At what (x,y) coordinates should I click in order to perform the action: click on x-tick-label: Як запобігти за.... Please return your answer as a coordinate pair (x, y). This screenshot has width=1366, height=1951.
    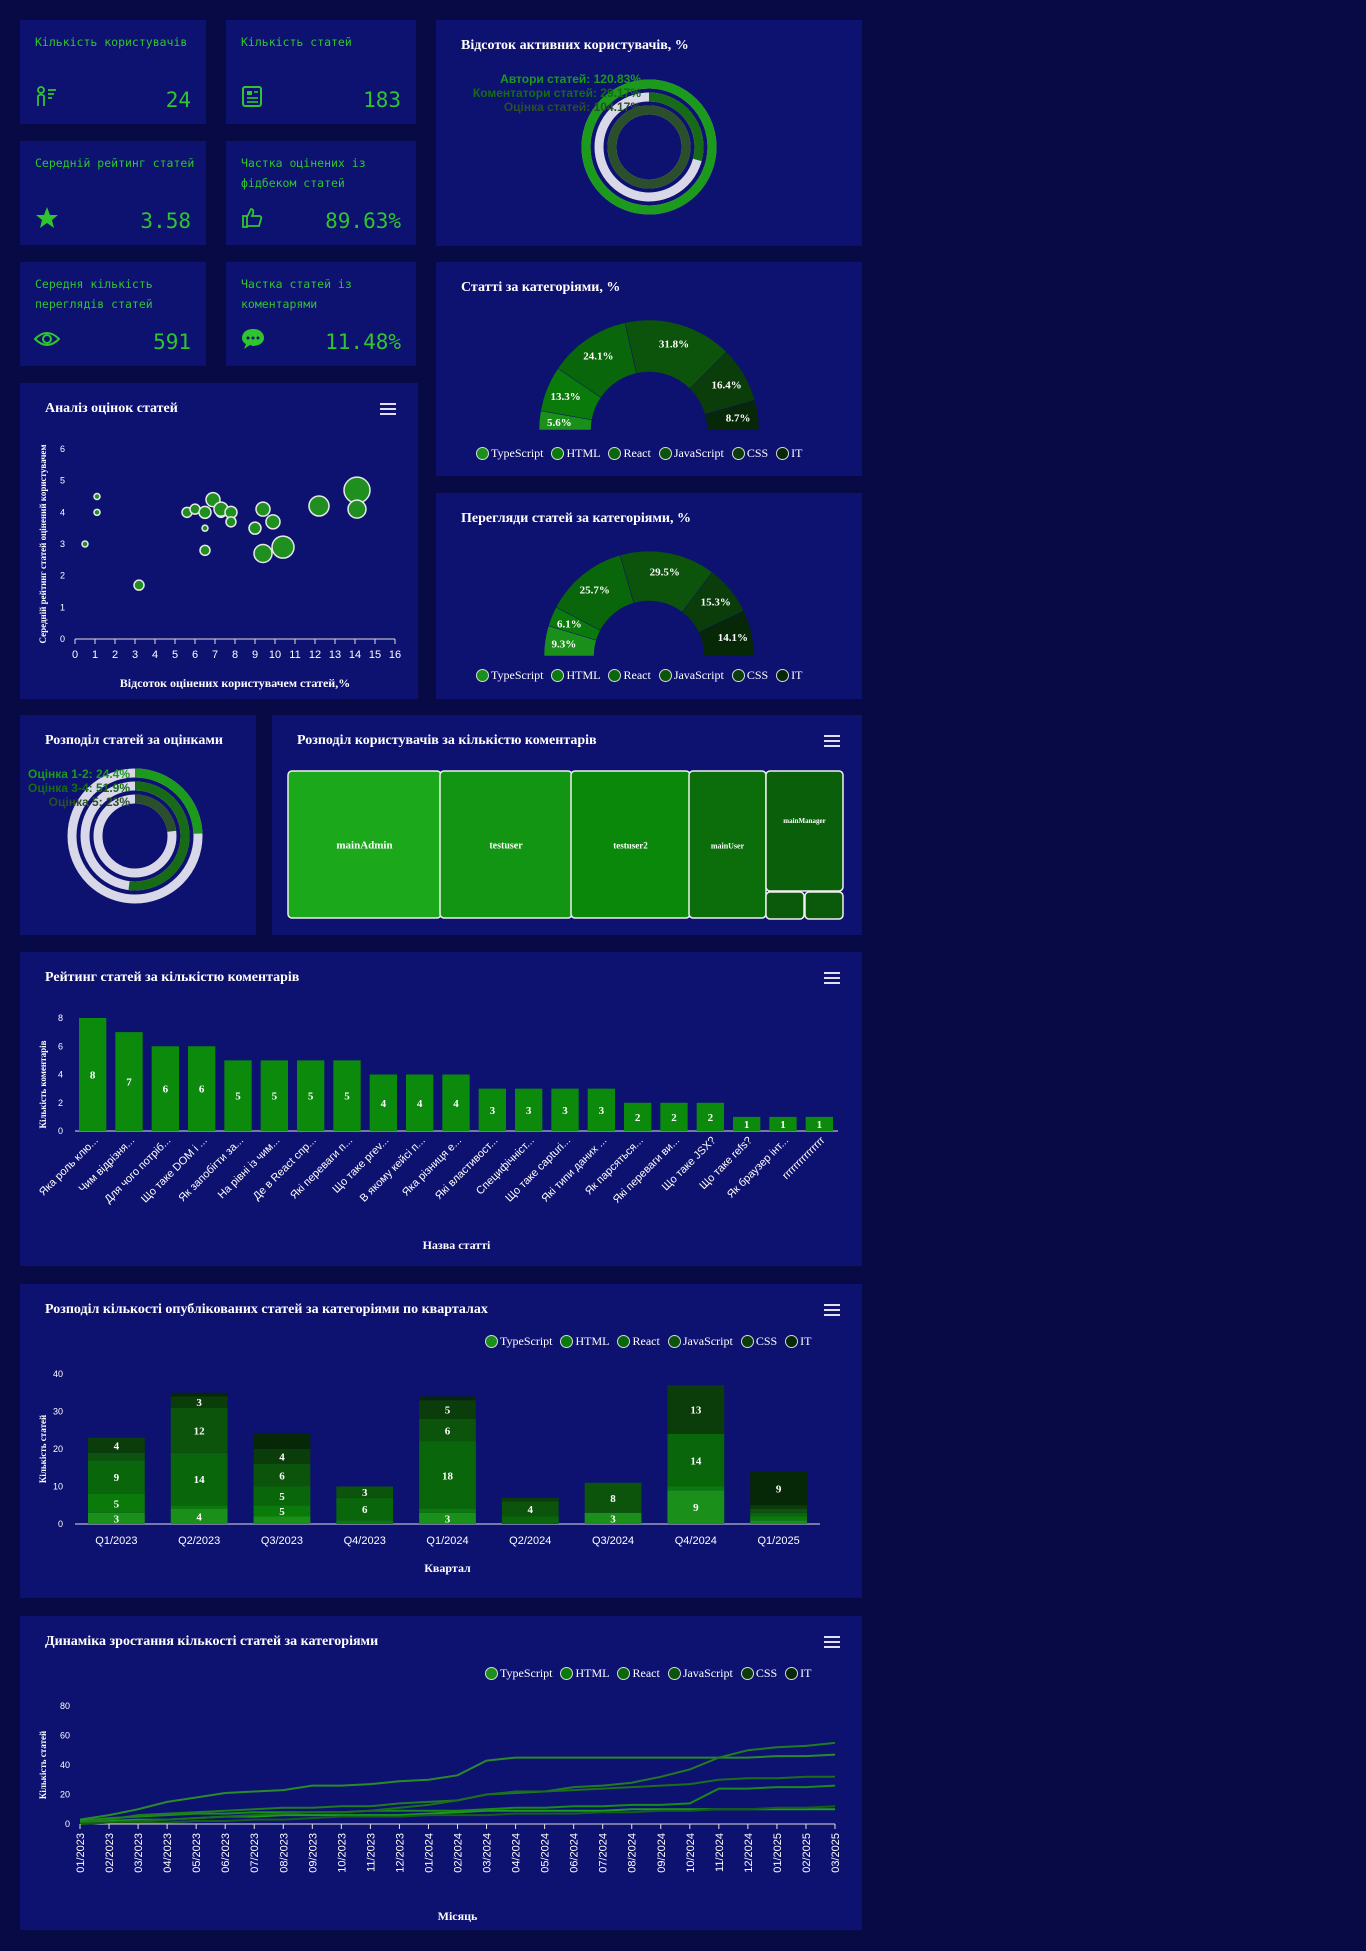
    Looking at the image, I should click on (212, 1170).